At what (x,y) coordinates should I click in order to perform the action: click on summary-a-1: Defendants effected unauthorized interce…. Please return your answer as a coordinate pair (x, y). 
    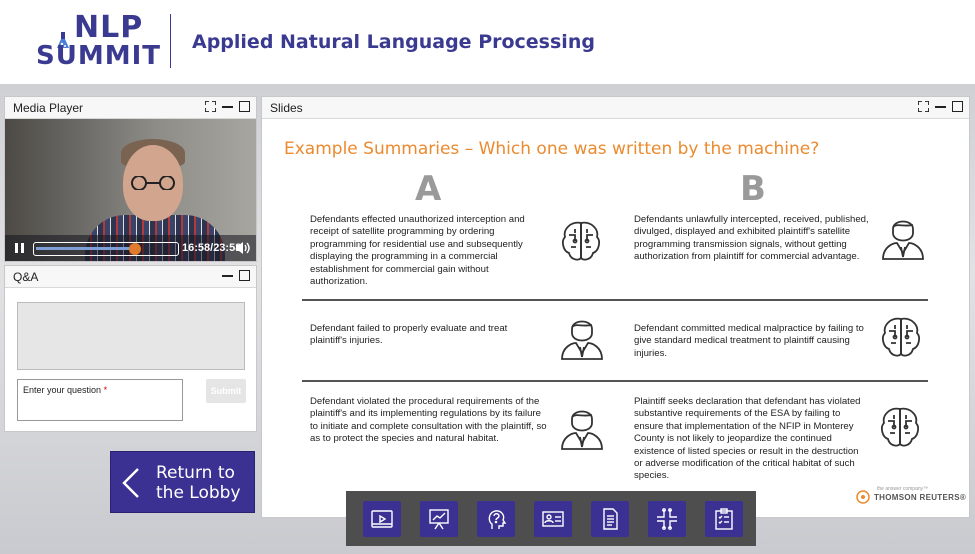
    Looking at the image, I should click on (417, 251).